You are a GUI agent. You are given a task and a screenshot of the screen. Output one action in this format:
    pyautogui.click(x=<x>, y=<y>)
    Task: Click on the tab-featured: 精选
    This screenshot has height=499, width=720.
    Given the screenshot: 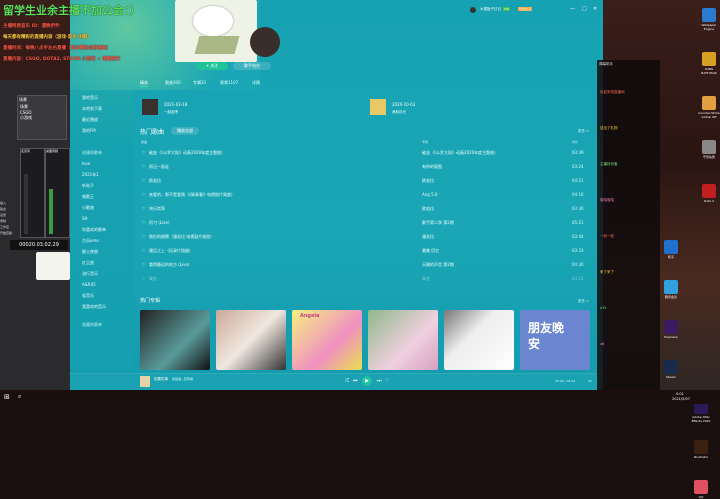 What is the action you would take?
    pyautogui.click(x=144, y=83)
    